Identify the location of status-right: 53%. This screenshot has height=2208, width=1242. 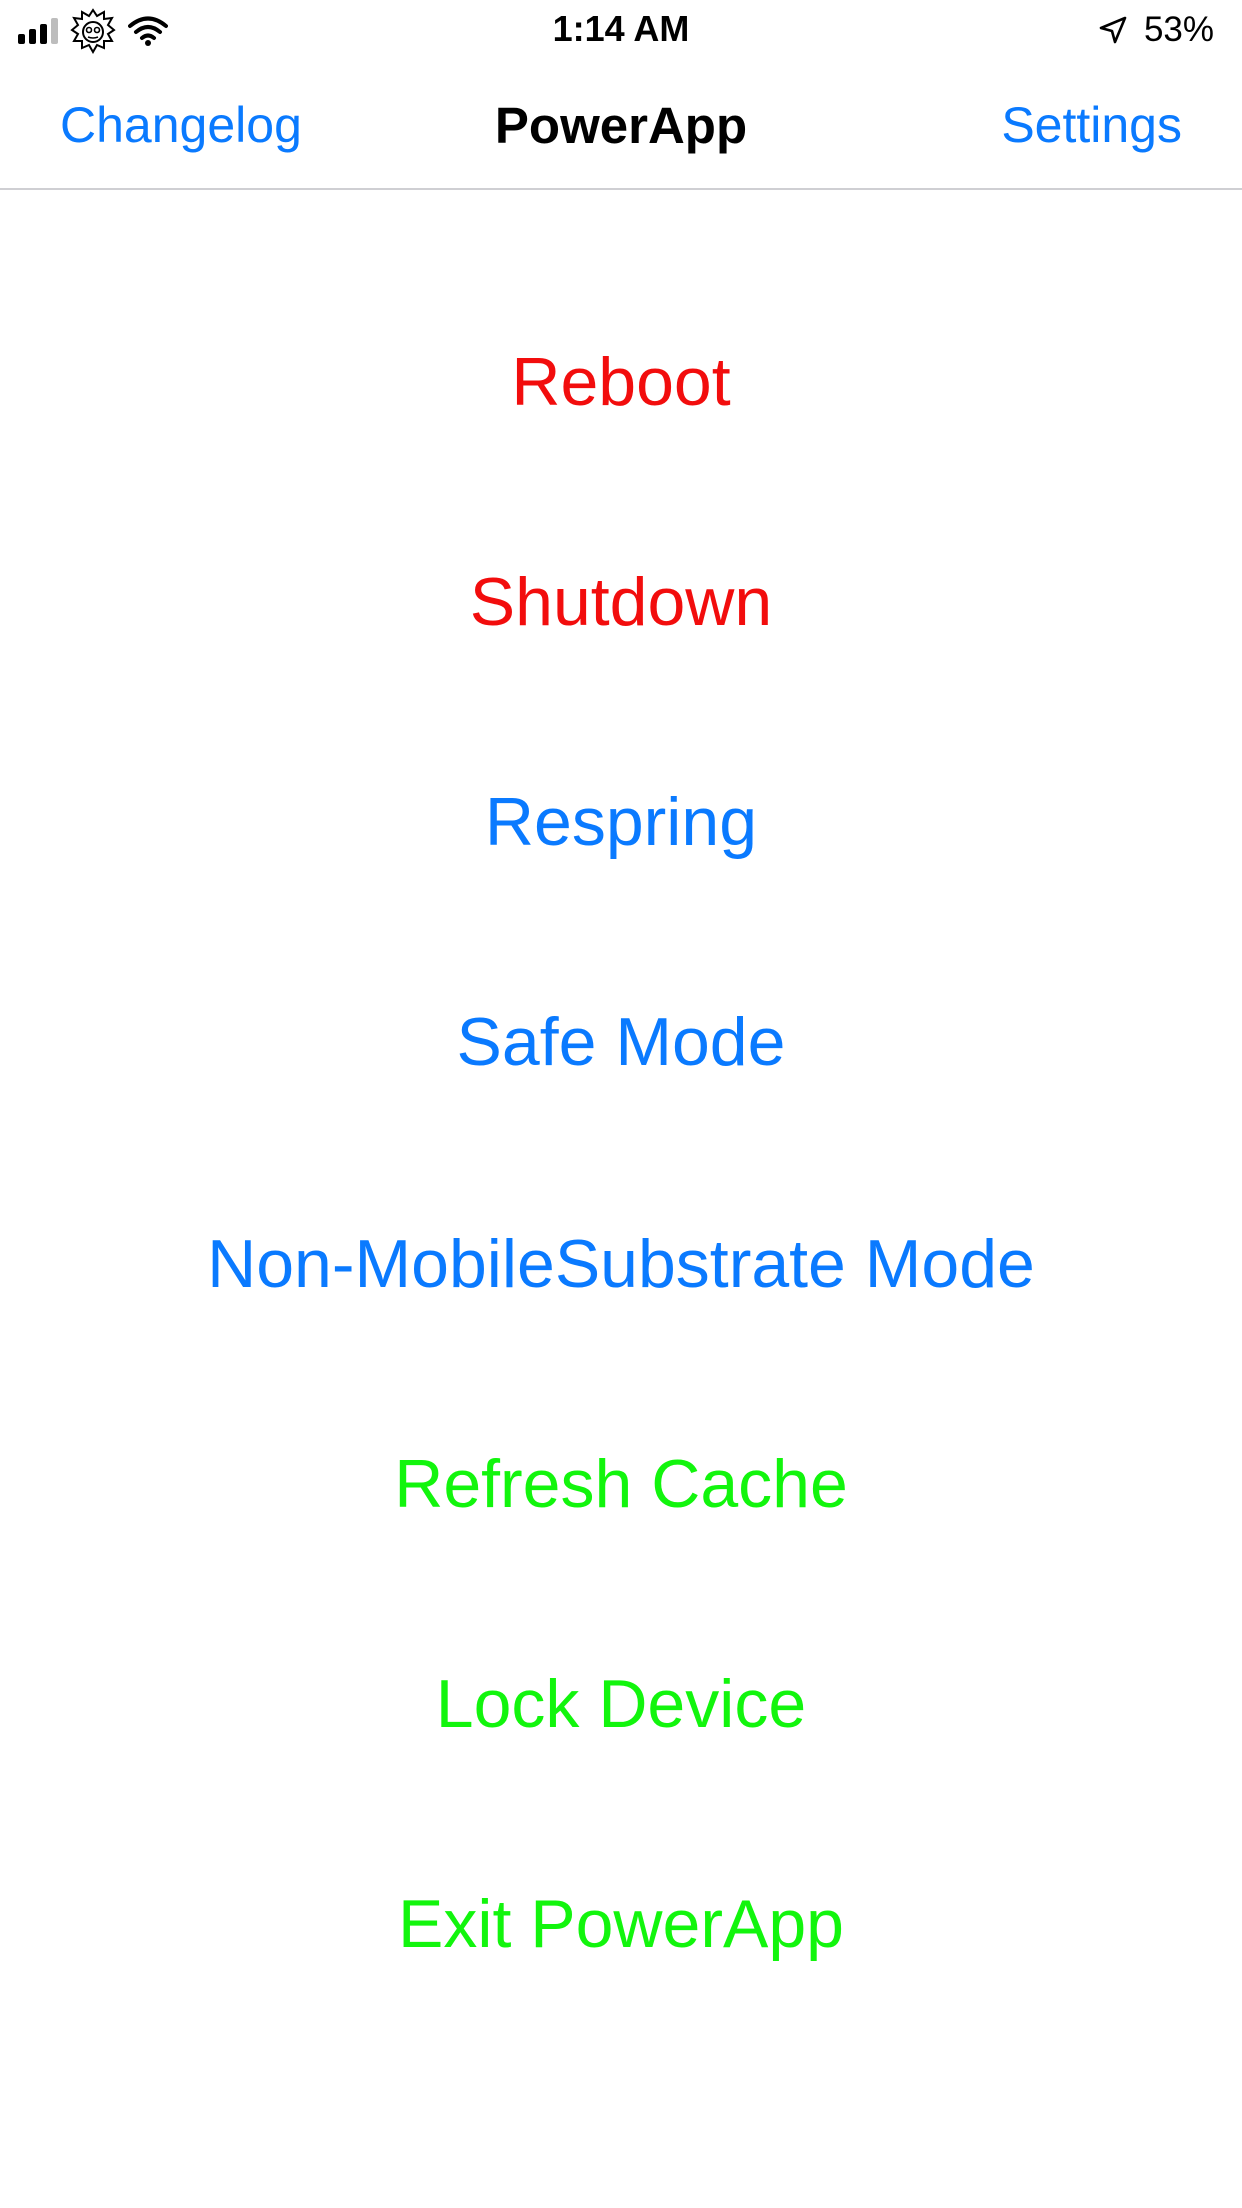
(1156, 30).